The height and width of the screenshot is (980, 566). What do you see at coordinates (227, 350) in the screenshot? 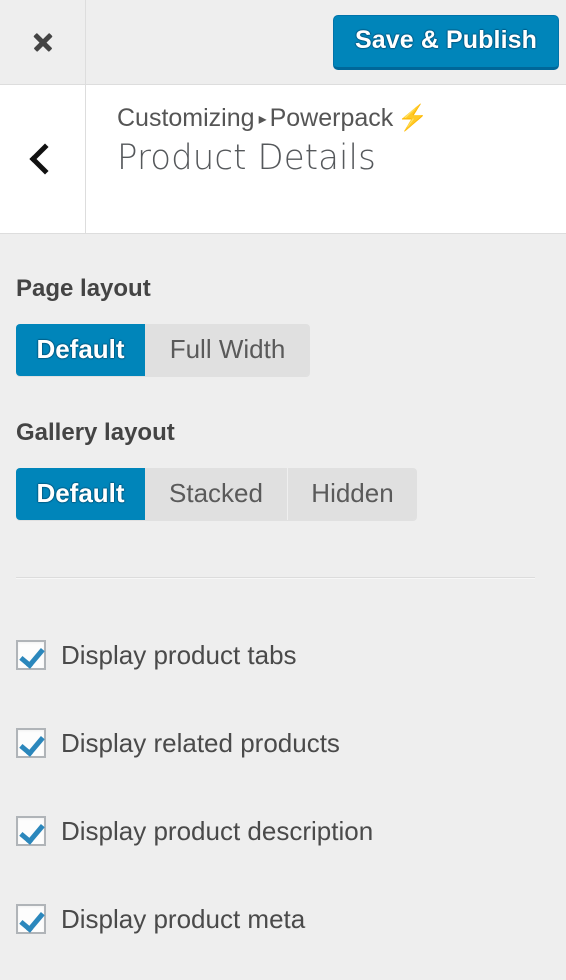
I see `page-layout-option-full-width: Full Width` at bounding box center [227, 350].